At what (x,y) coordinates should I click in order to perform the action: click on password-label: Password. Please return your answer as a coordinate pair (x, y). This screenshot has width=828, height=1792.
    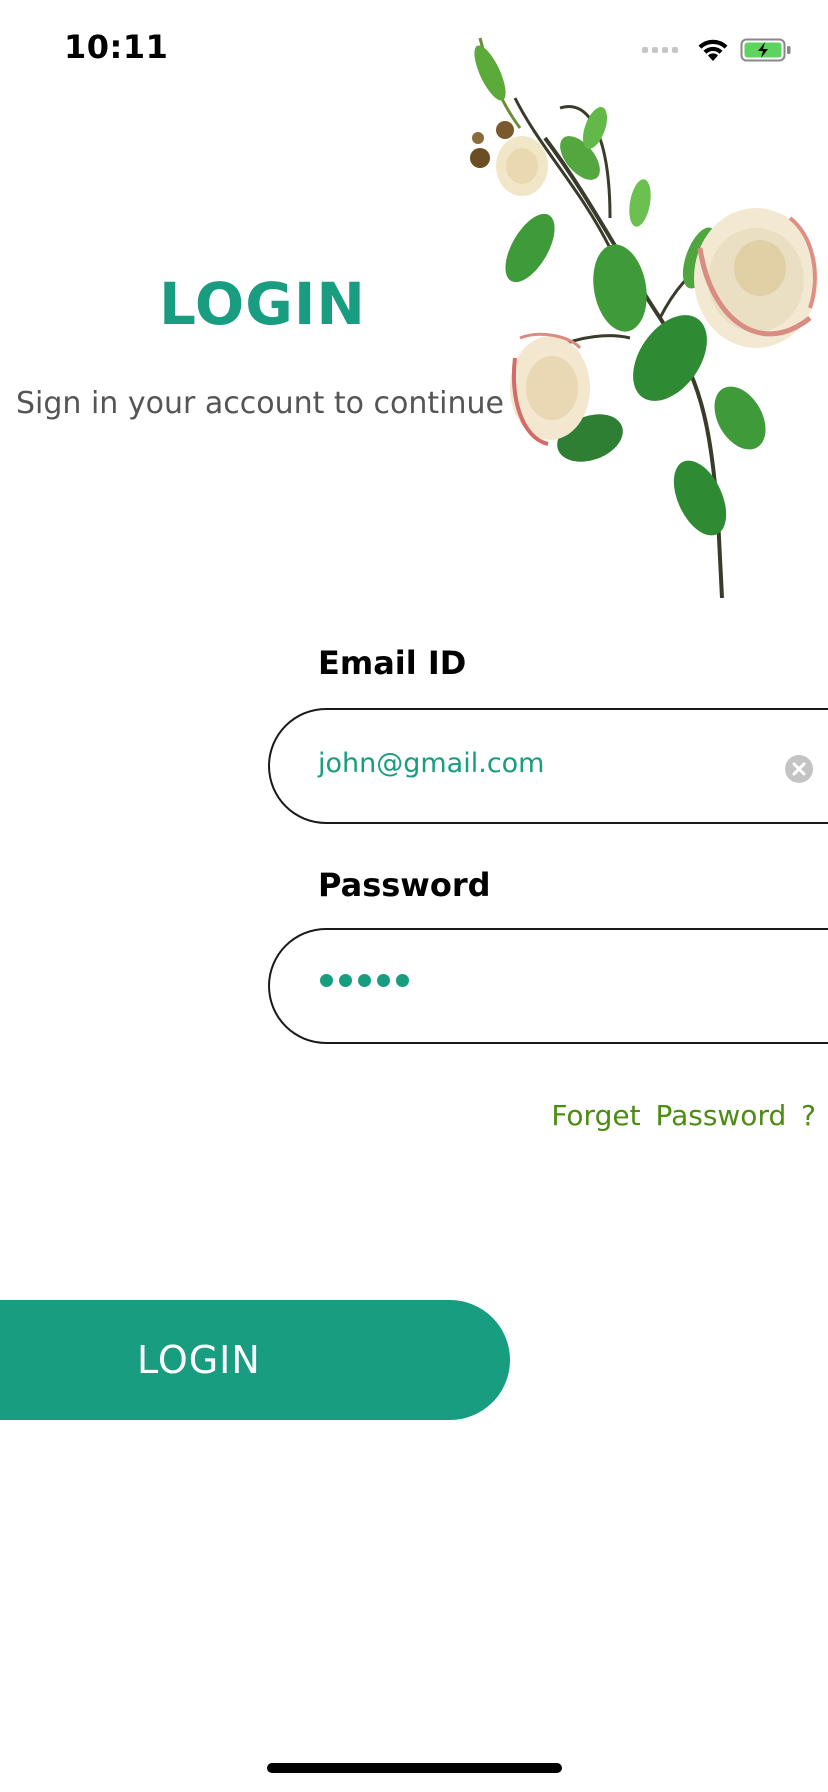
    Looking at the image, I should click on (404, 885).